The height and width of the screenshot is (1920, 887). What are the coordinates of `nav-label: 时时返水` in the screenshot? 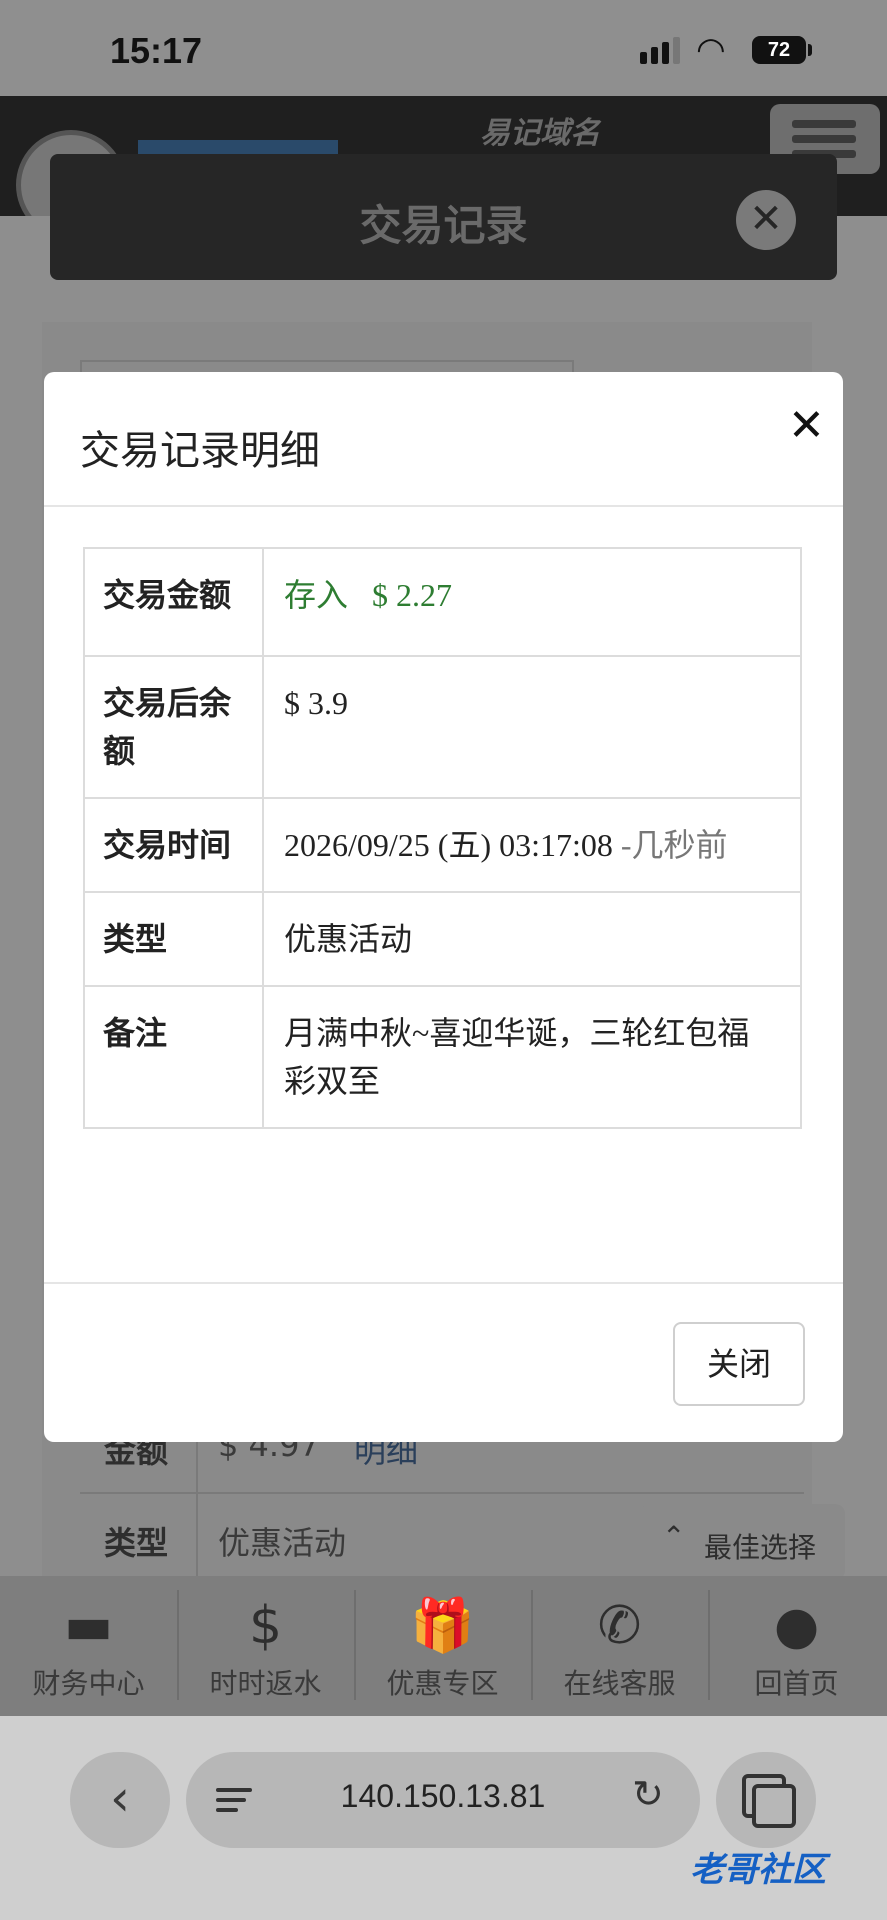 It's located at (265, 1683).